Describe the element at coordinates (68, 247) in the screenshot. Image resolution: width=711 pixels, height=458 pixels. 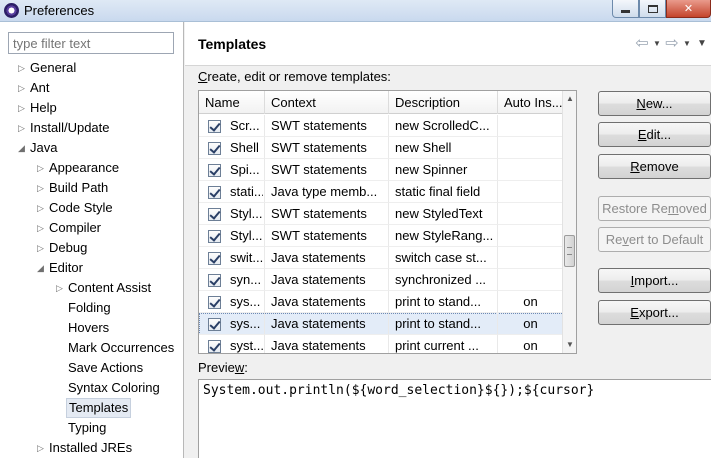
I see `sidebar-item-label: Debug` at that location.